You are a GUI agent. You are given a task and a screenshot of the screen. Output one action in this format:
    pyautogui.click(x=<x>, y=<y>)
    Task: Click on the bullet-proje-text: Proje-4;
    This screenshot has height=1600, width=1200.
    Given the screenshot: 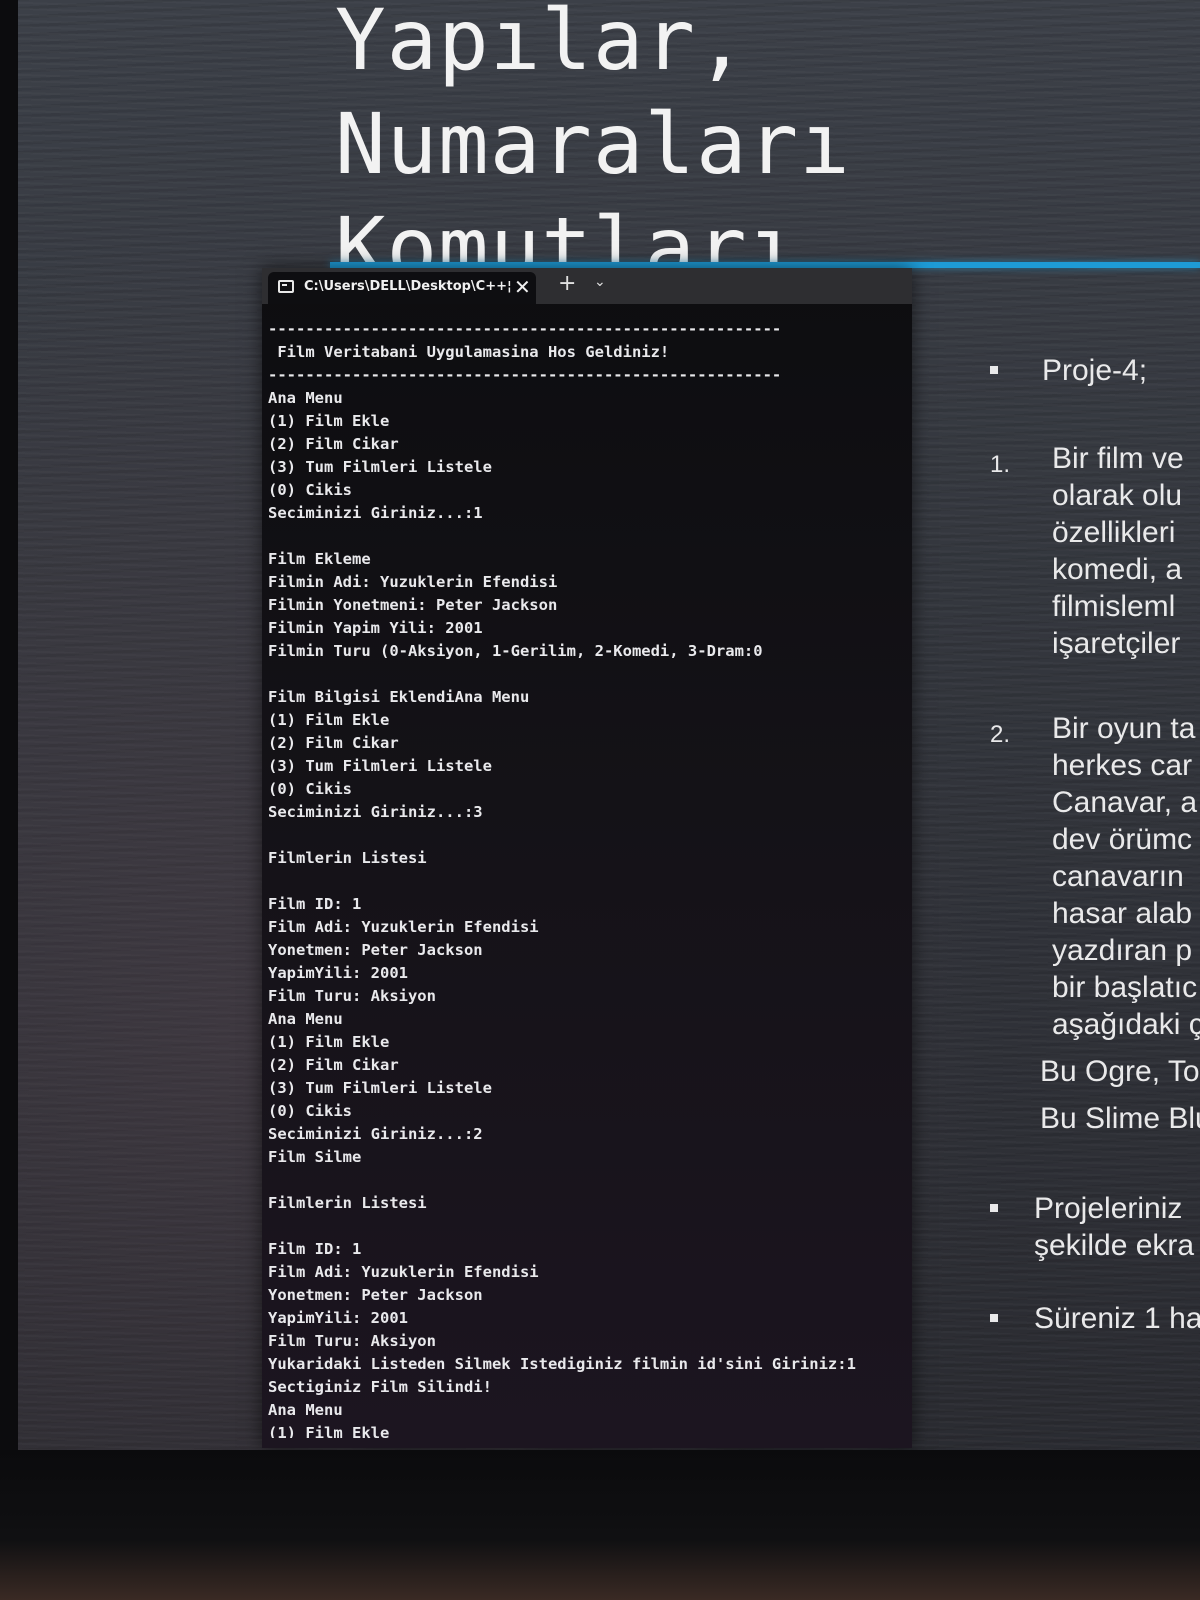 What is the action you would take?
    pyautogui.click(x=1095, y=370)
    